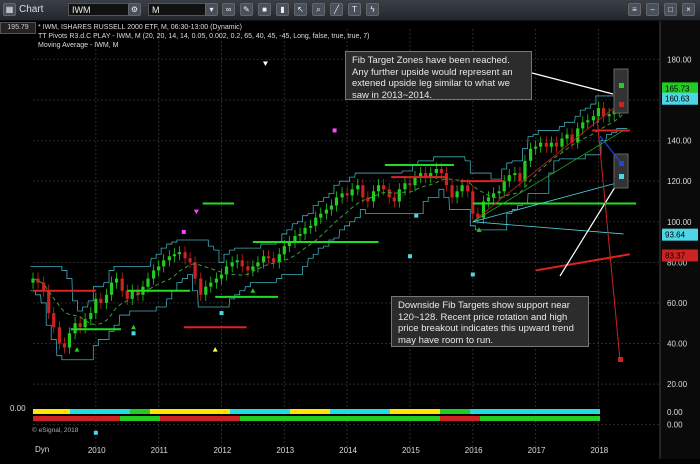 The height and width of the screenshot is (464, 700). I want to click on save-icon: ■, so click(264, 9).